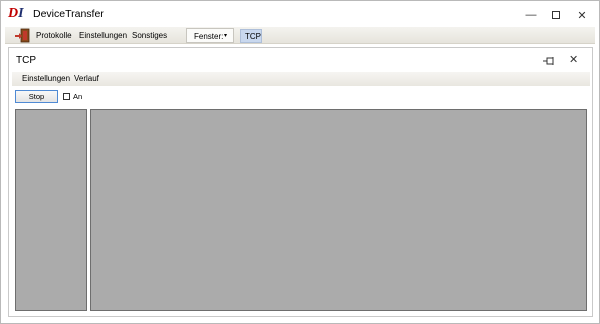 This screenshot has width=600, height=324. I want to click on stop-button: Stop, so click(36, 96).